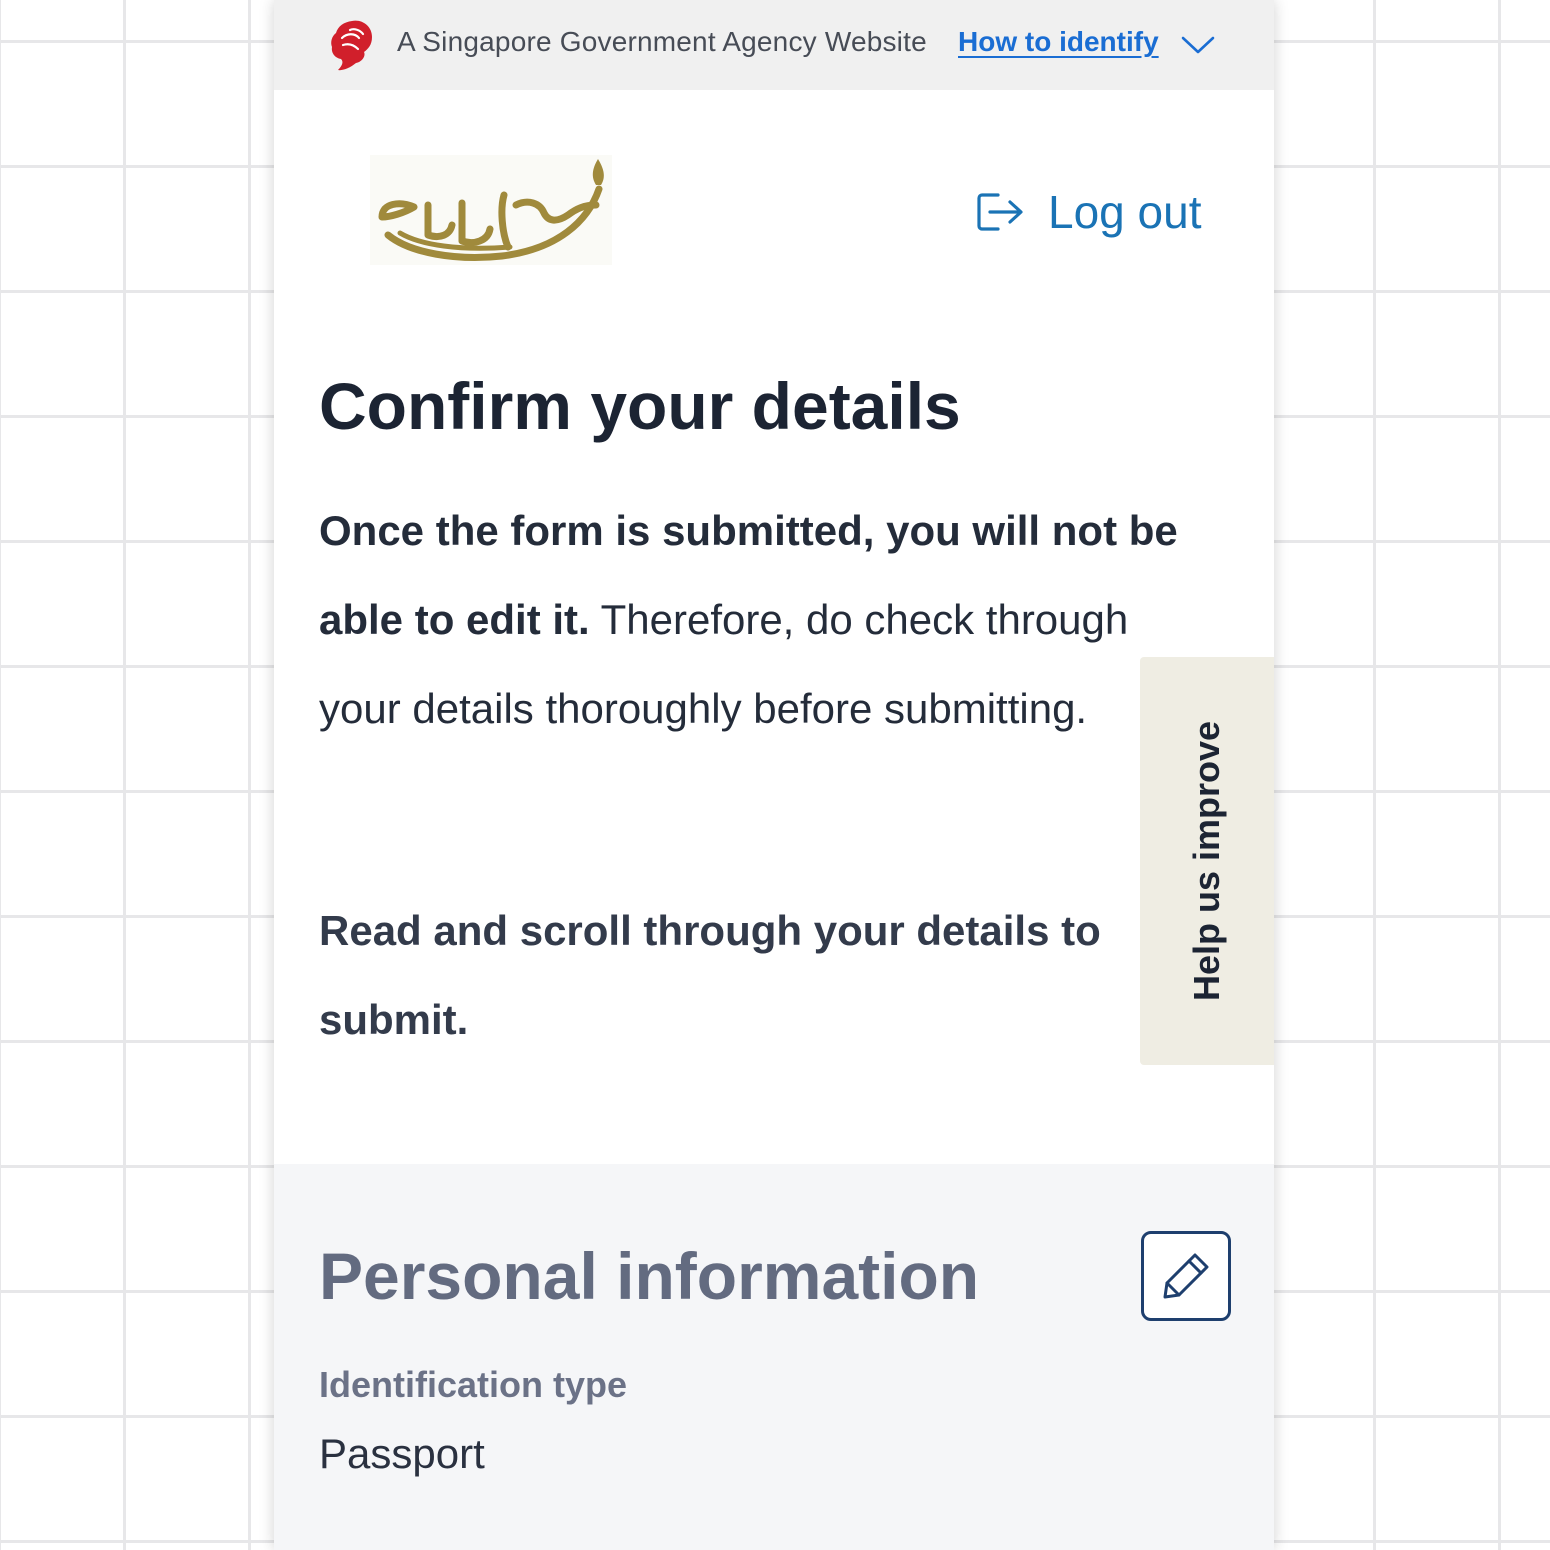  What do you see at coordinates (649, 1276) in the screenshot?
I see `section-title: Personal information` at bounding box center [649, 1276].